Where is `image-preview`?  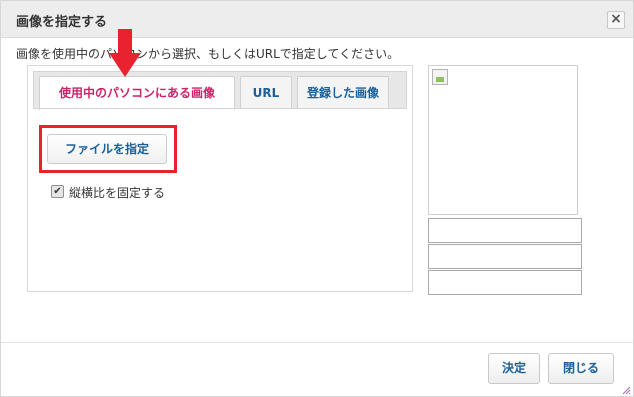
image-preview is located at coordinates (503, 140).